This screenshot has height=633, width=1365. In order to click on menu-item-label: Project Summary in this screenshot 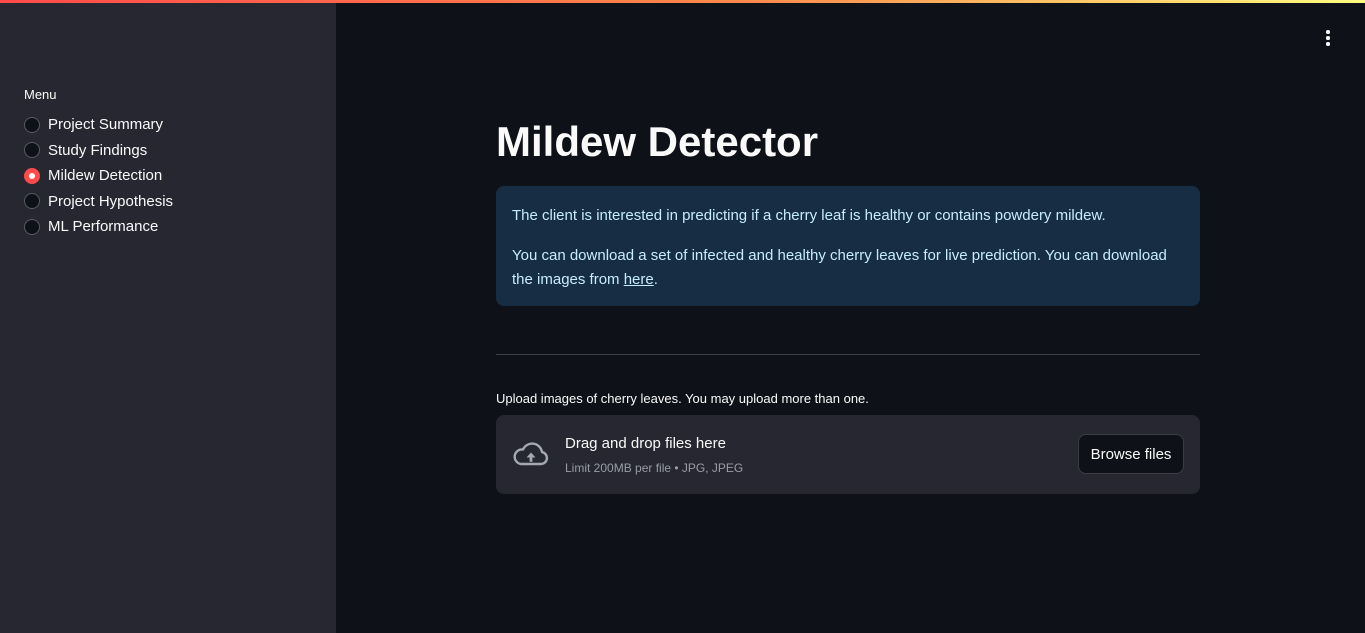, I will do `click(106, 125)`.